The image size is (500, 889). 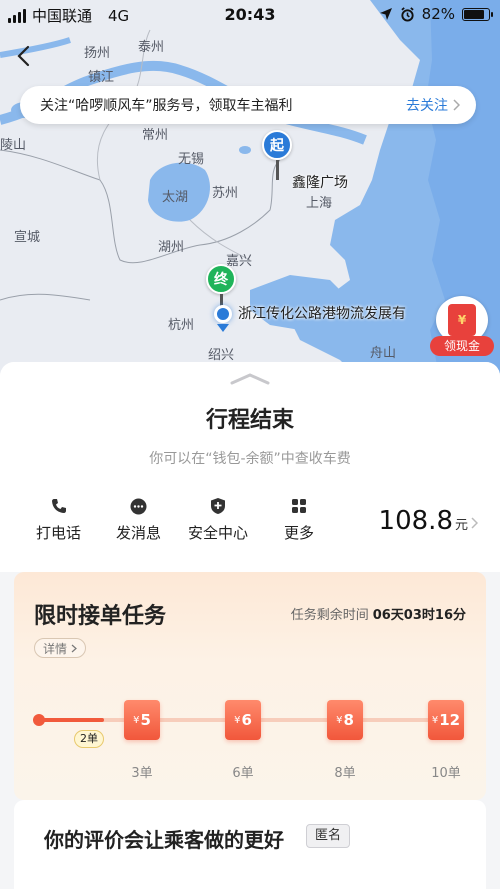 I want to click on battery-percent: 82%, so click(x=438, y=14).